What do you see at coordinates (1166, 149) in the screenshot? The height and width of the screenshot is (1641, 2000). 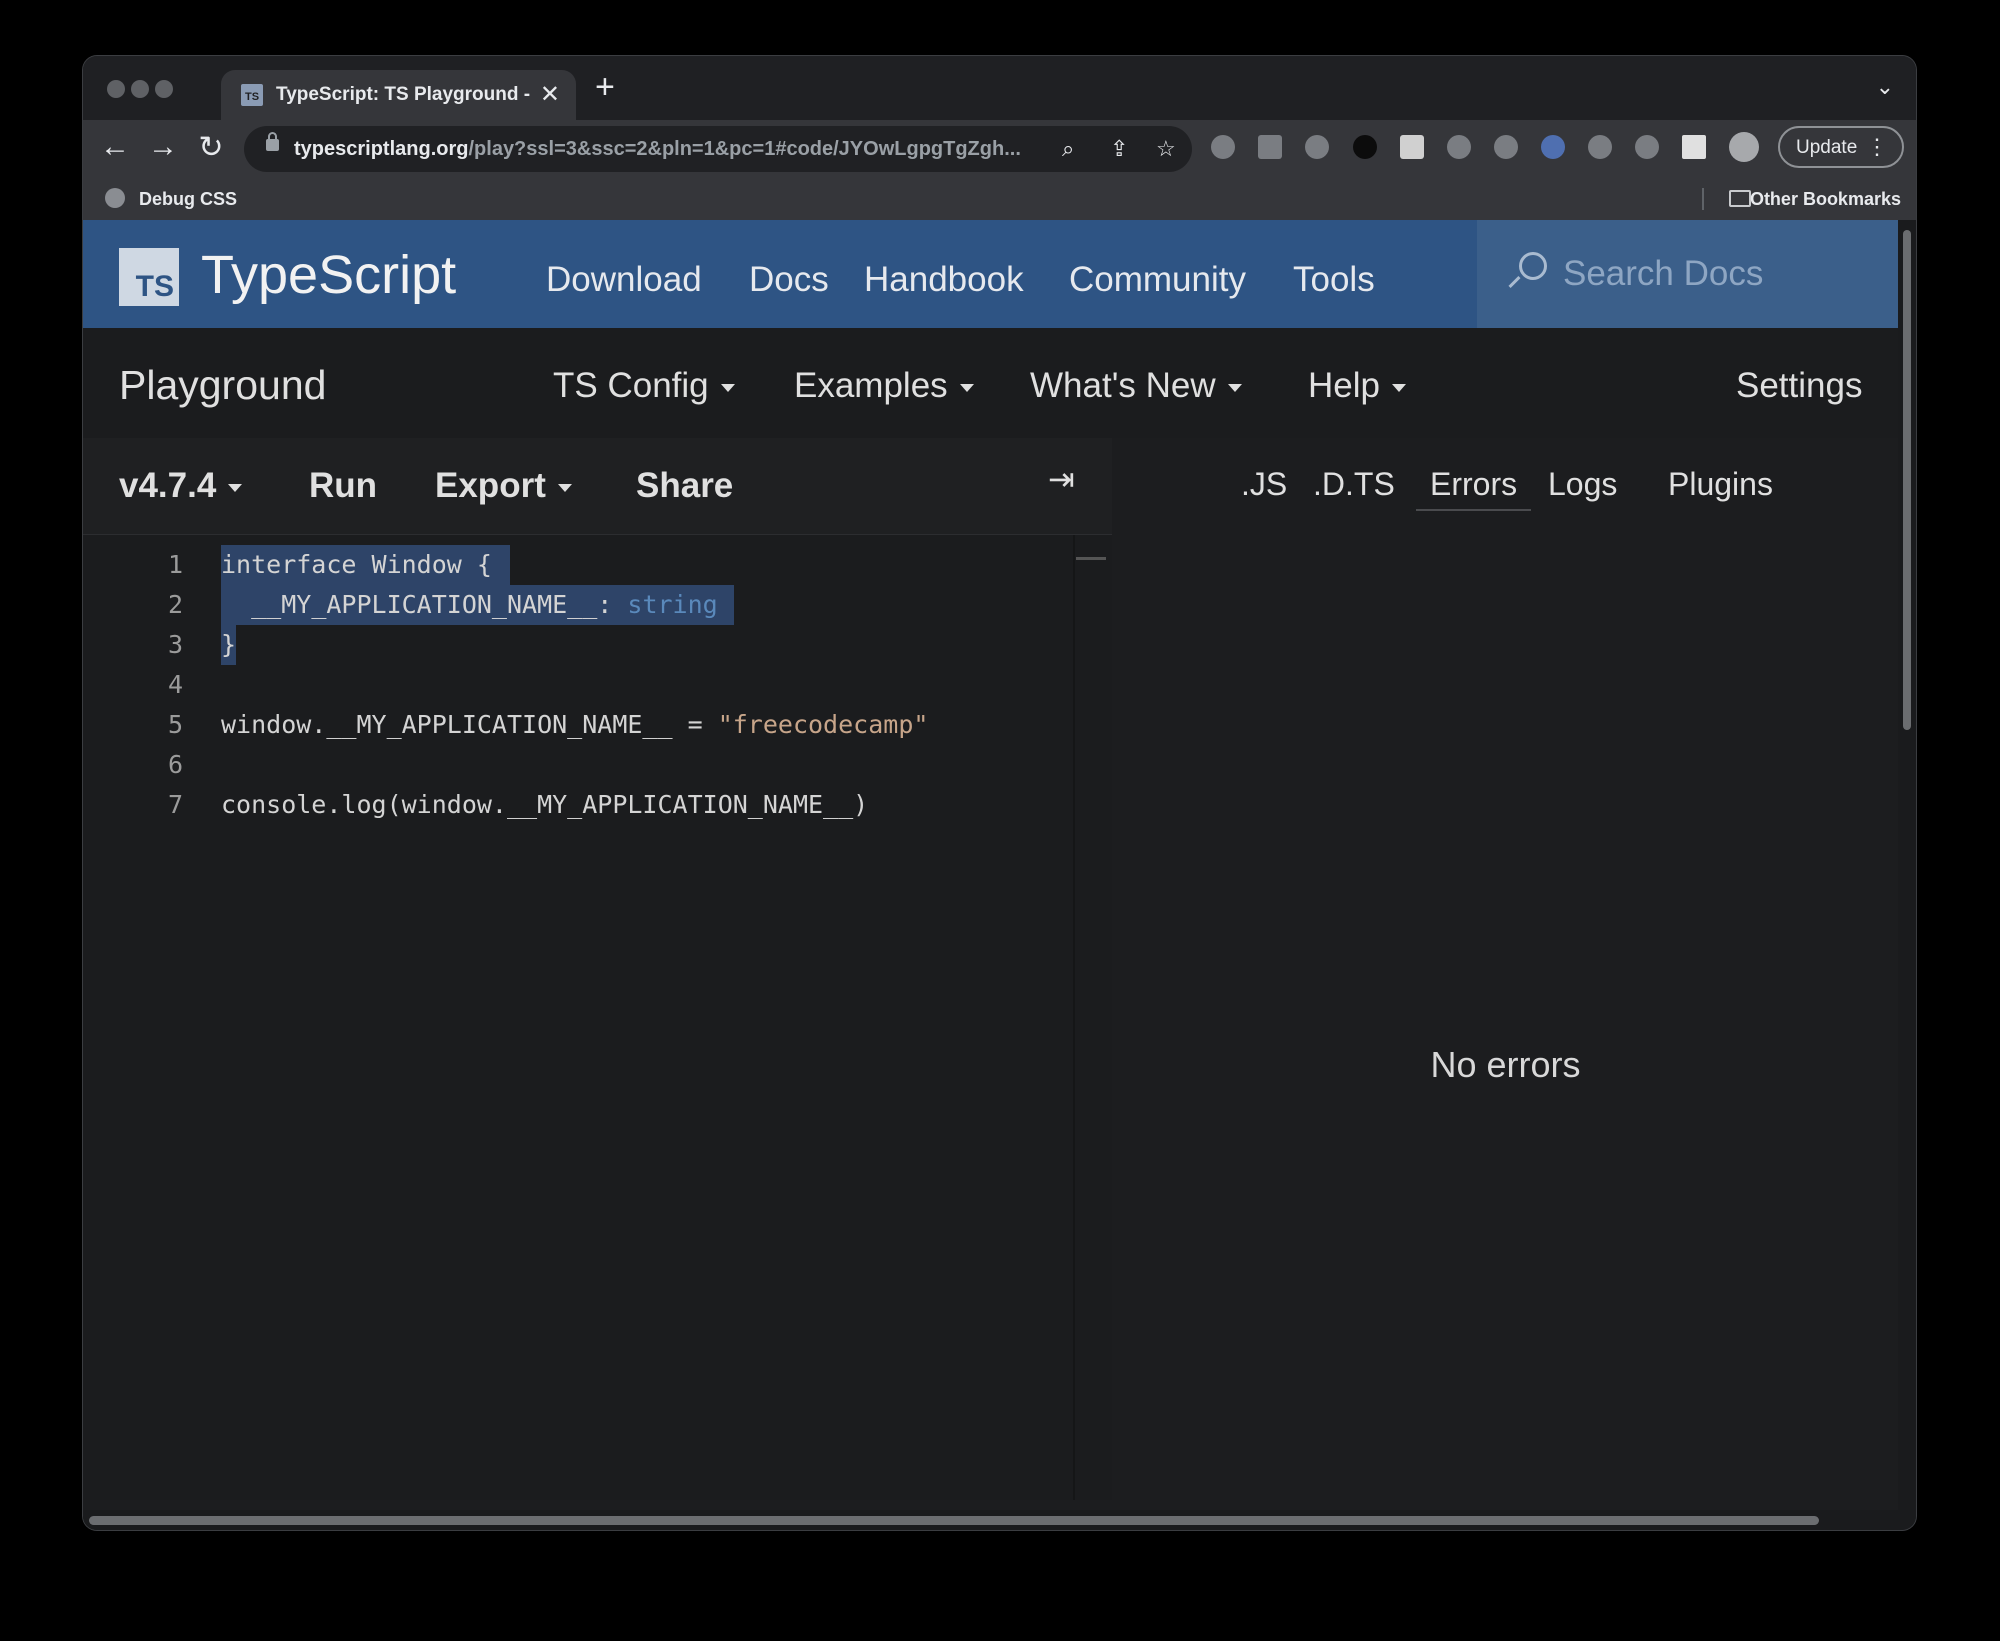 I see `bookmark-star-icon: ☆` at bounding box center [1166, 149].